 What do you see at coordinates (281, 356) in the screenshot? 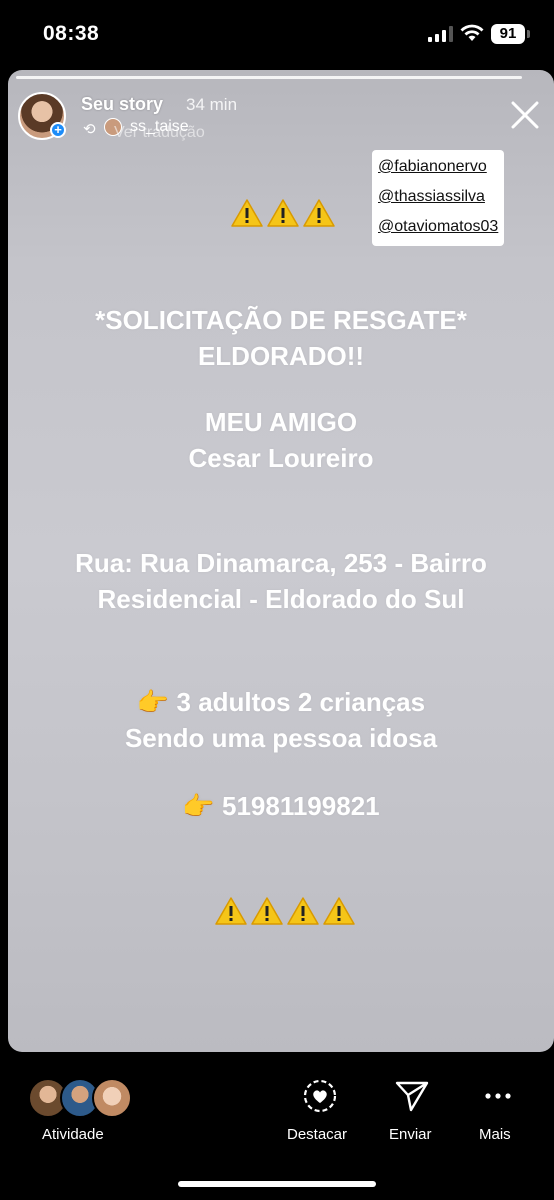
I see `story-text-subtitle: ELDORADO!!` at bounding box center [281, 356].